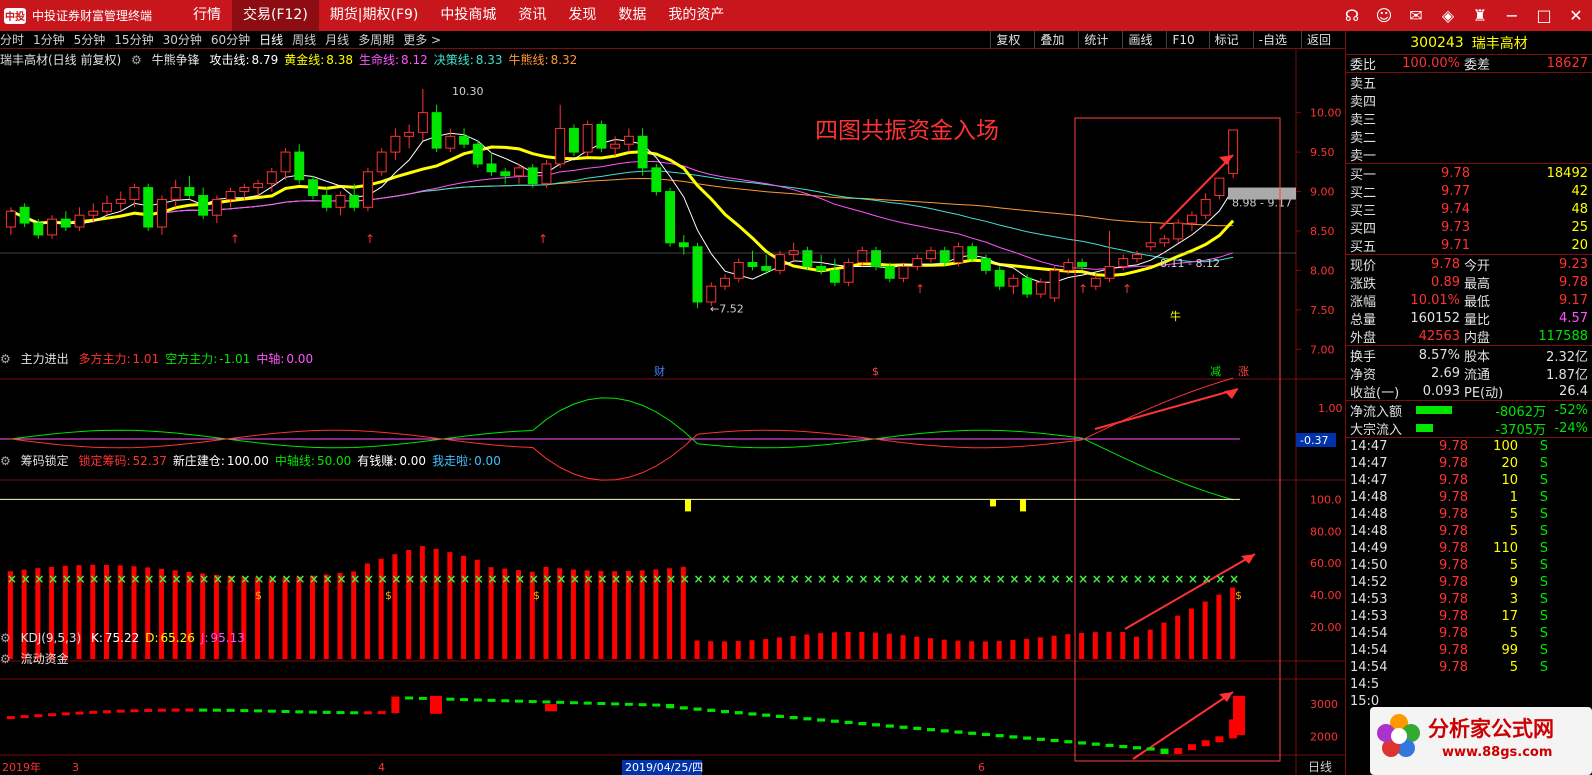 This screenshot has width=1592, height=775. What do you see at coordinates (632, 15) in the screenshot?
I see `menu-item-6: 数据` at bounding box center [632, 15].